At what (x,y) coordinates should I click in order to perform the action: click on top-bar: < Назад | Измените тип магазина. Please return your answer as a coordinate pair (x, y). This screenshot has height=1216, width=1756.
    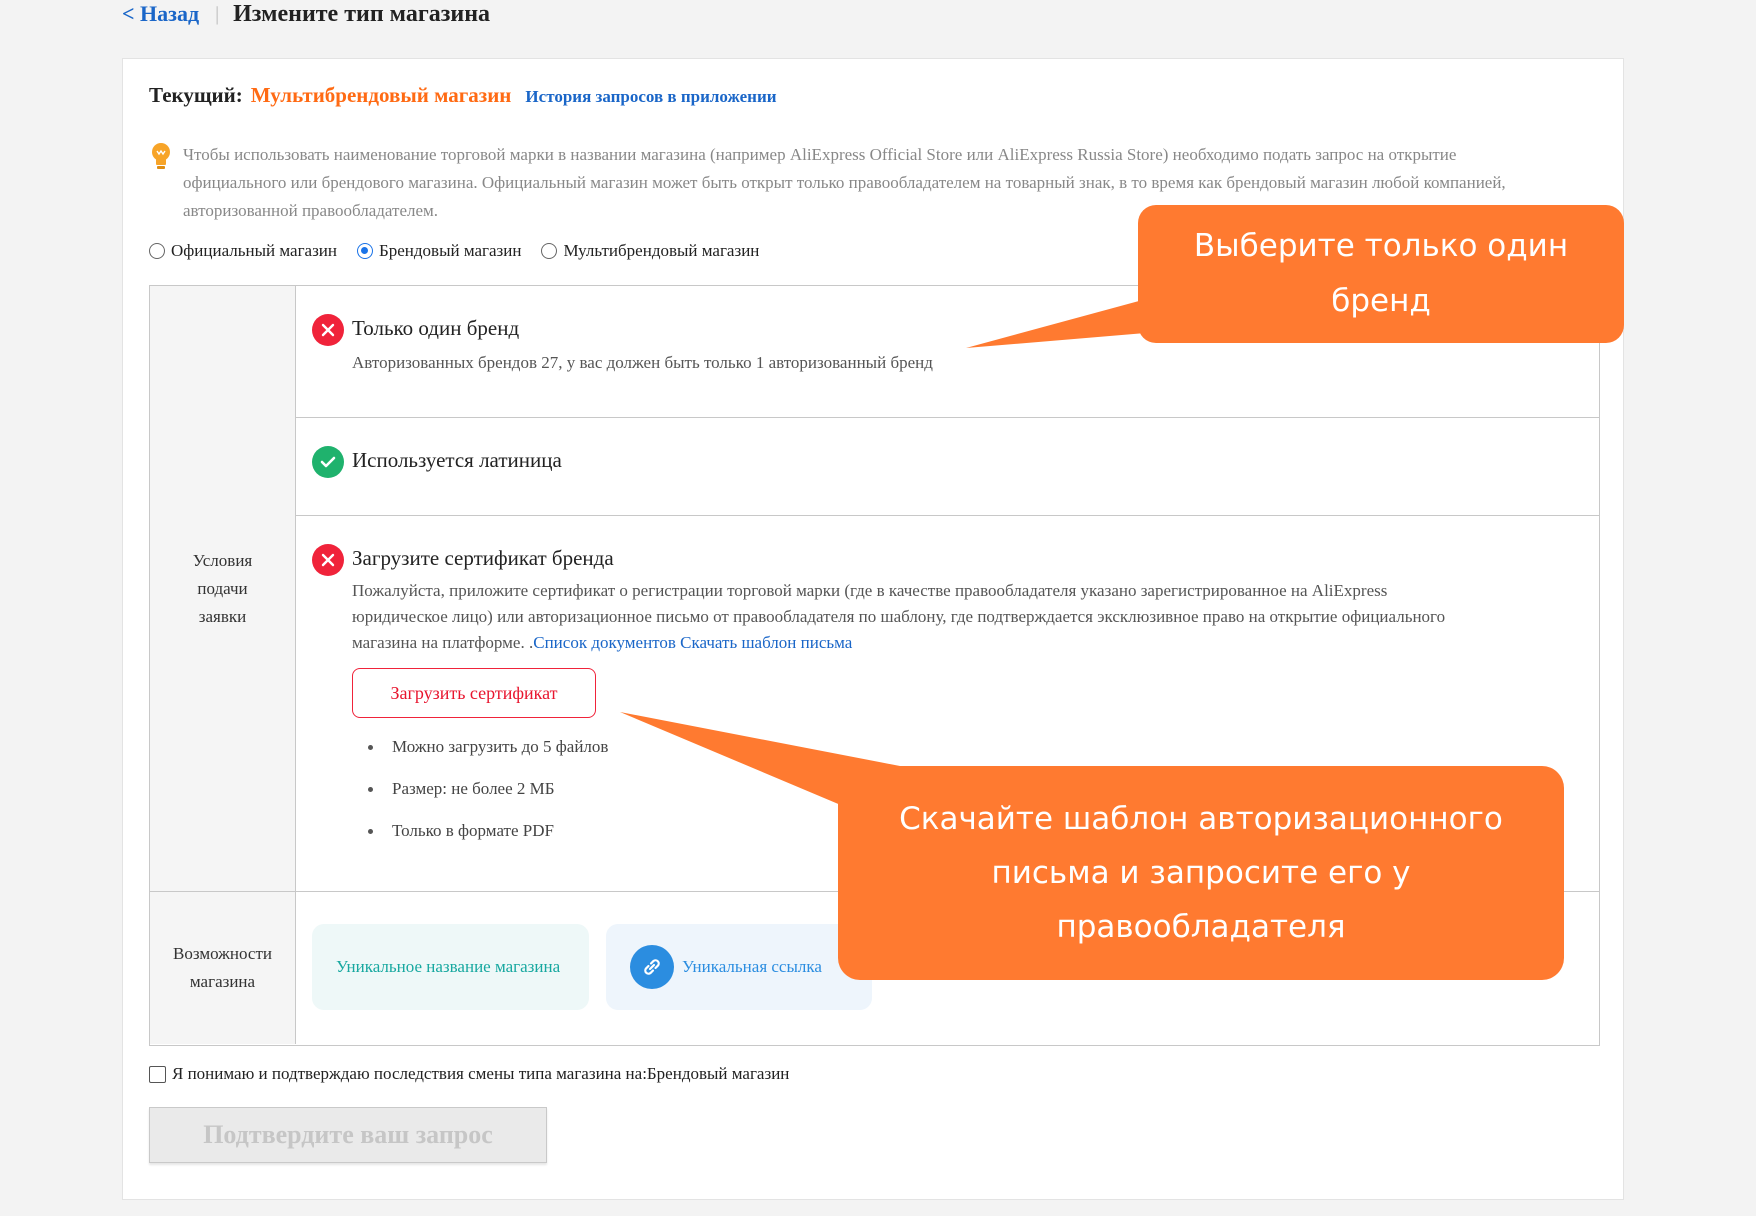
    Looking at the image, I should click on (306, 14).